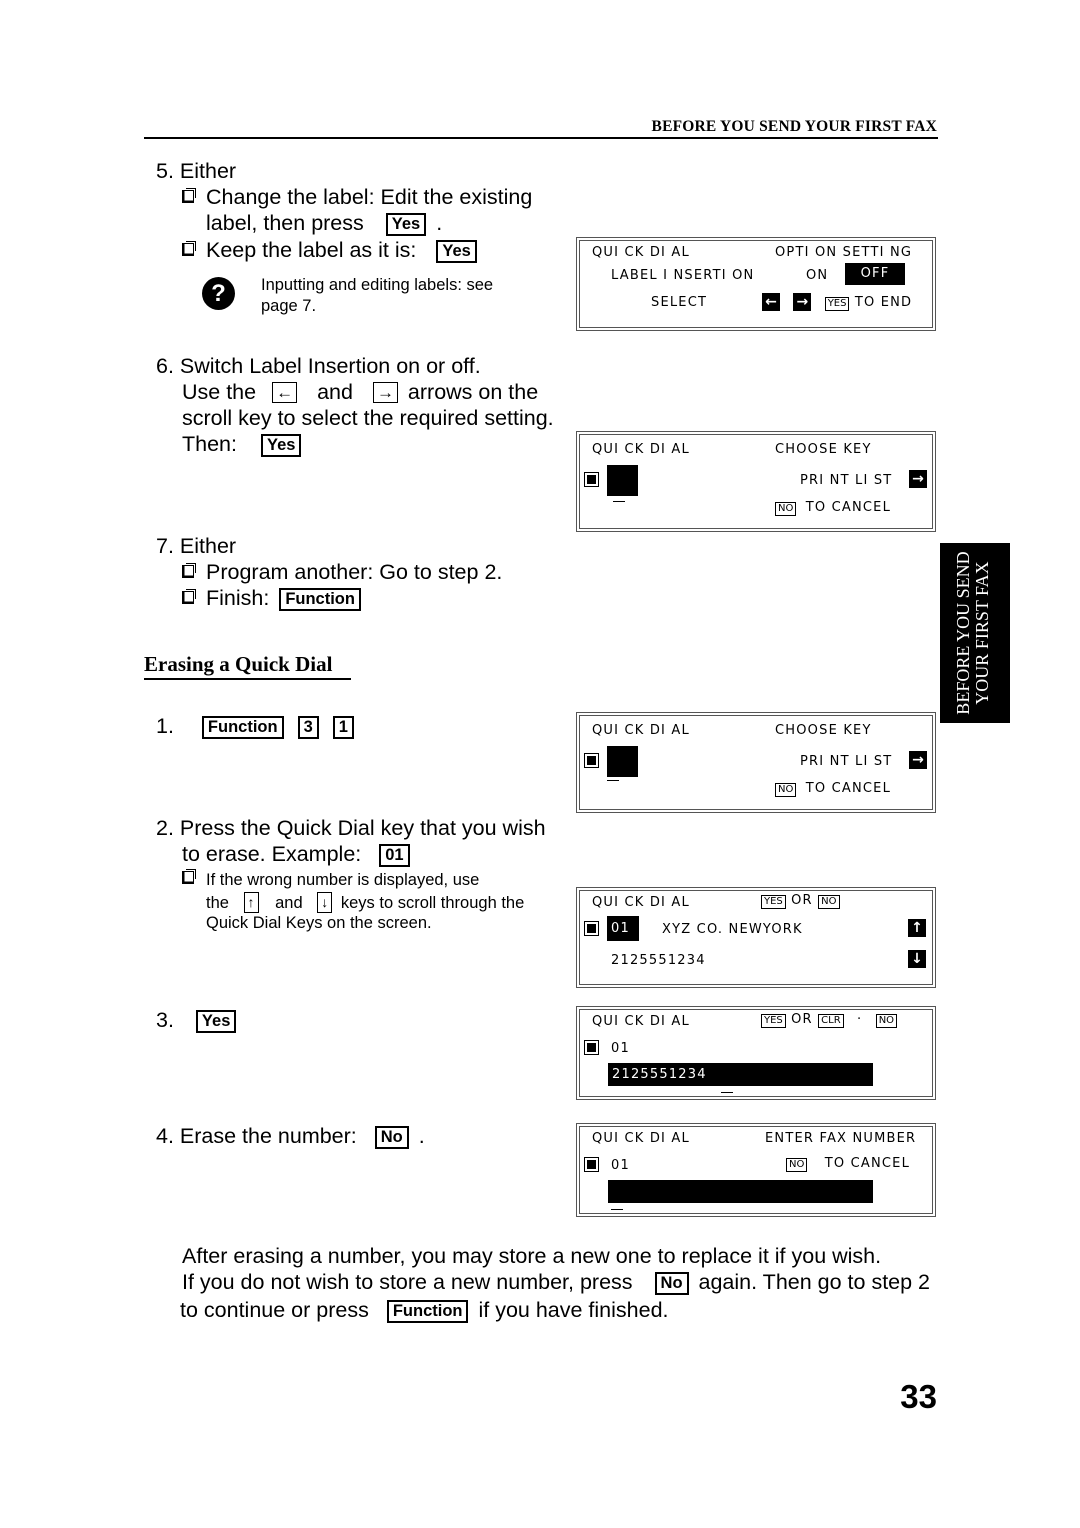 Image resolution: width=1080 pixels, height=1528 pixels. What do you see at coordinates (975, 633) in the screenshot?
I see `chapter-side-tab: BEFORE YOU SEND YOUR FIRST FAX` at bounding box center [975, 633].